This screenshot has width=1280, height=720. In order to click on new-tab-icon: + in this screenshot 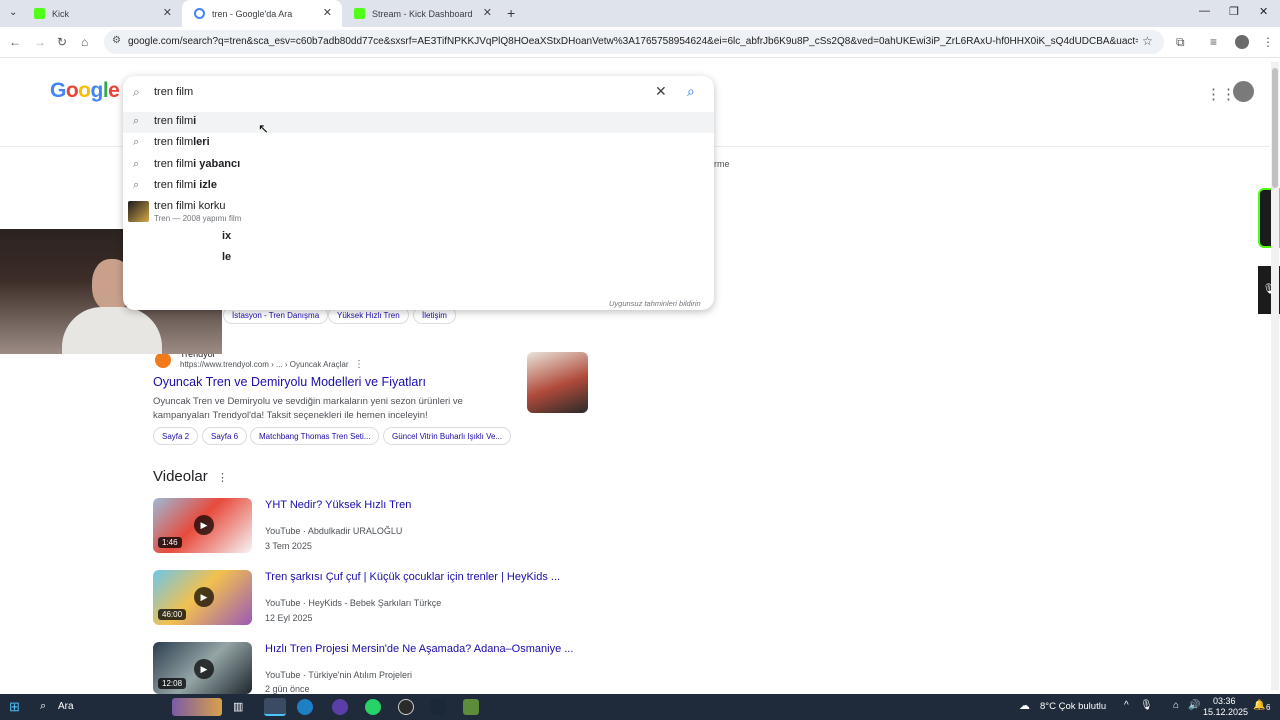, I will do `click(511, 13)`.